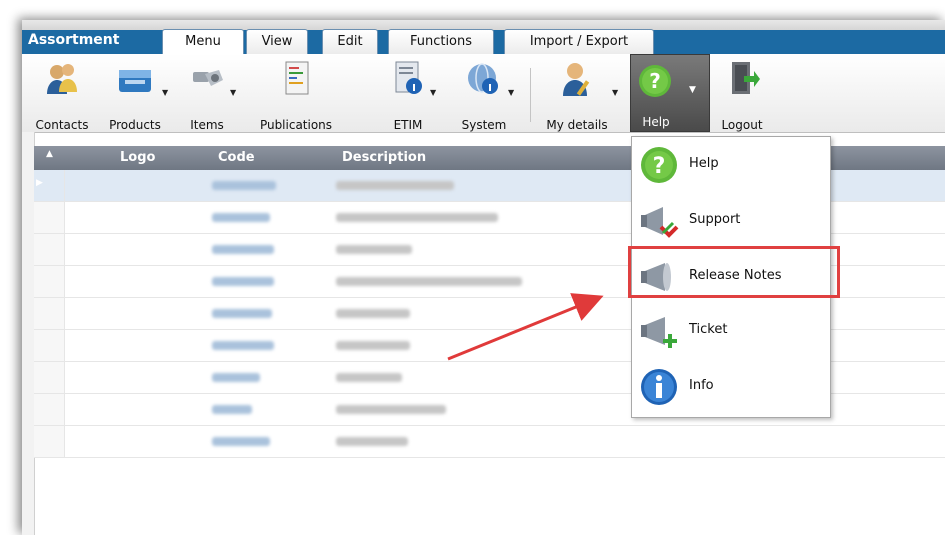 The height and width of the screenshot is (535, 945). I want to click on system-dropdown-icon: ▼, so click(511, 92).